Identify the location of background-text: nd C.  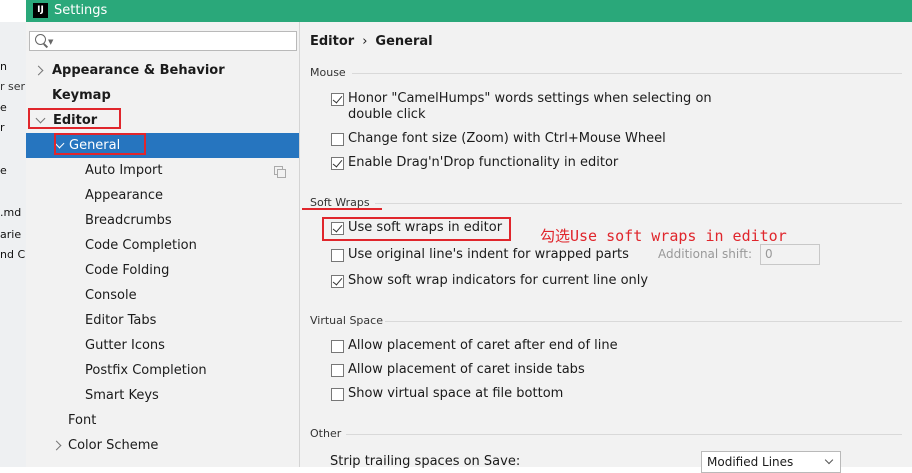
(13, 254).